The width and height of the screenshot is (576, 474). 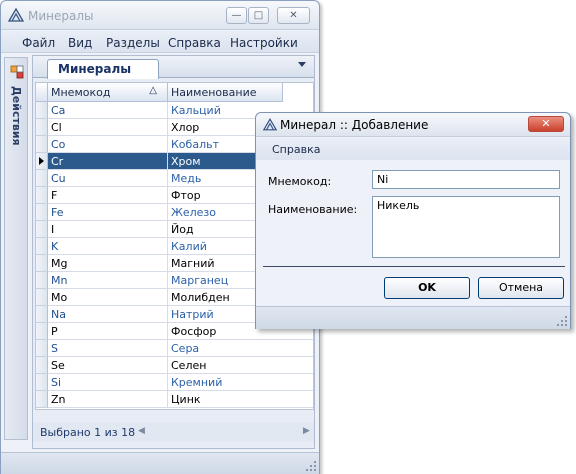 I want to click on tab-strip: Минералы, so click(x=173, y=67).